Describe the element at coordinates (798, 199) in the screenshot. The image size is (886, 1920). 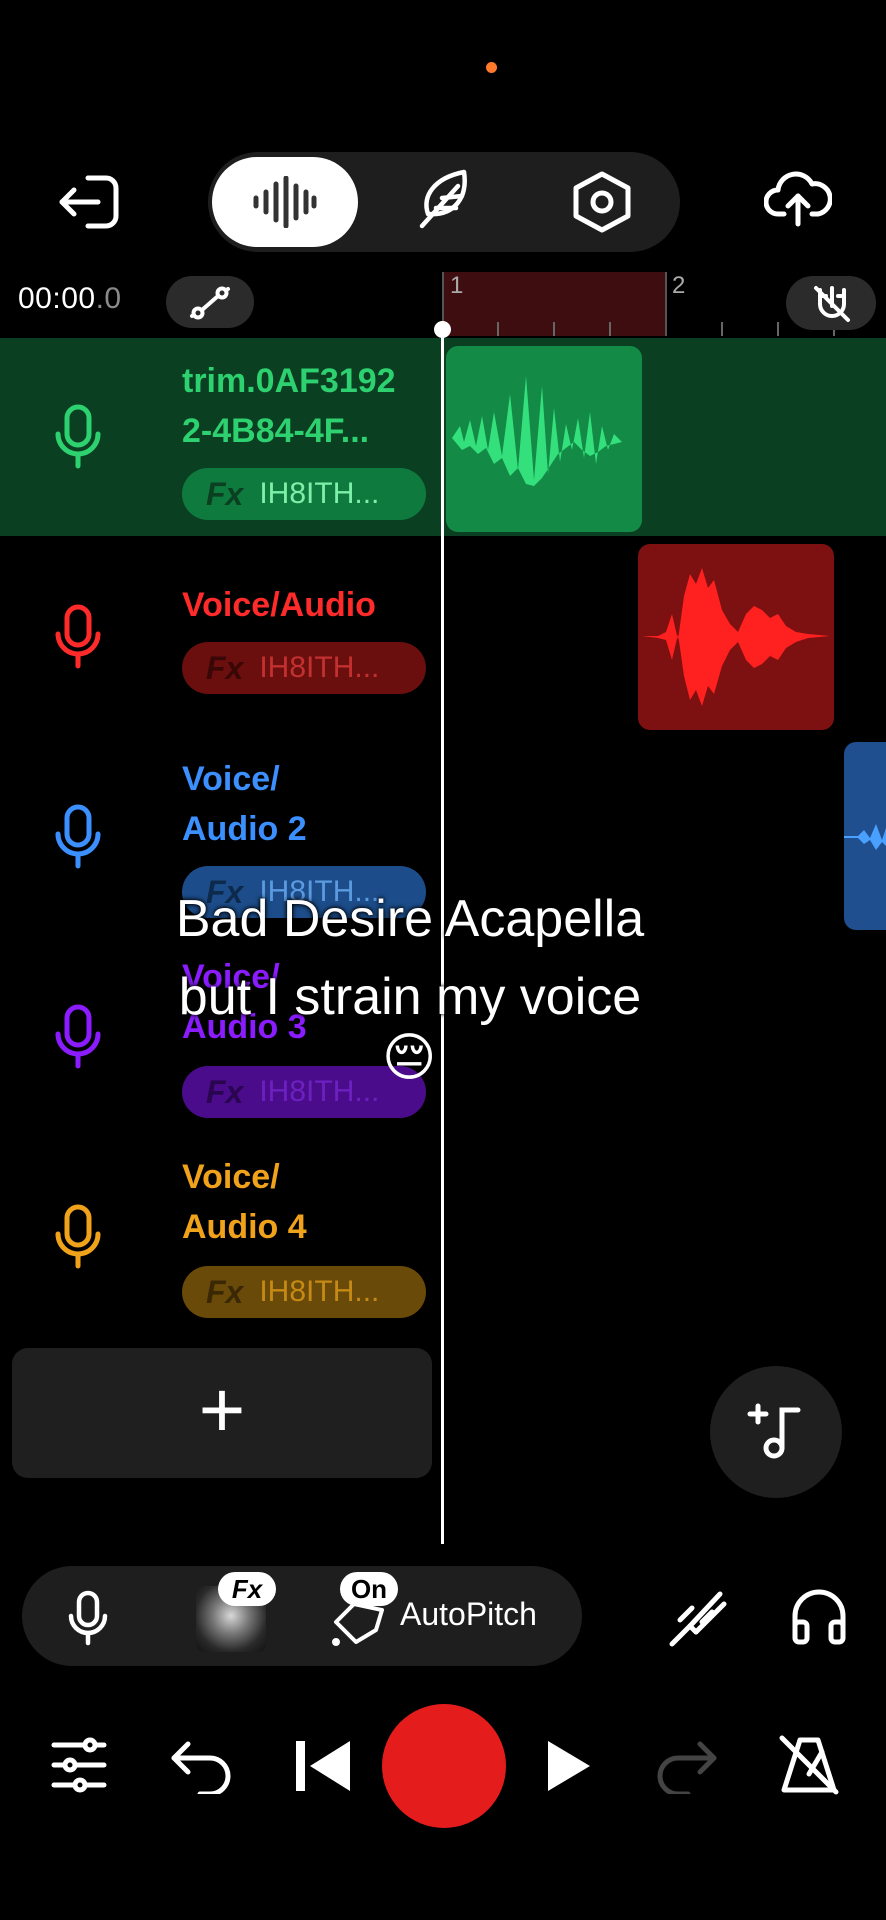
I see `cloud-upload-icon` at that location.